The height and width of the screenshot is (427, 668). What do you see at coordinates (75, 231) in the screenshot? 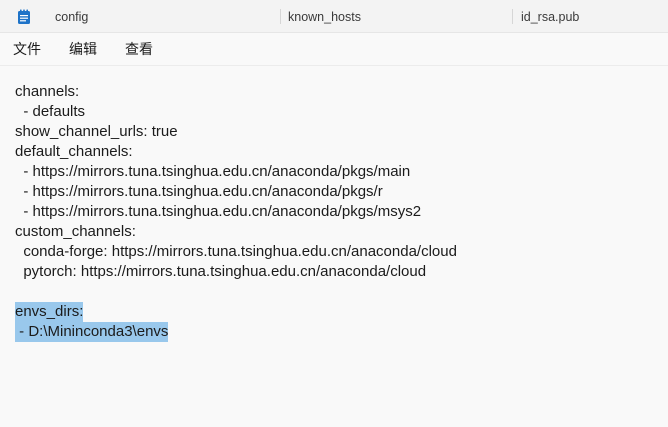
I see `text-line: custom_channels:` at bounding box center [75, 231].